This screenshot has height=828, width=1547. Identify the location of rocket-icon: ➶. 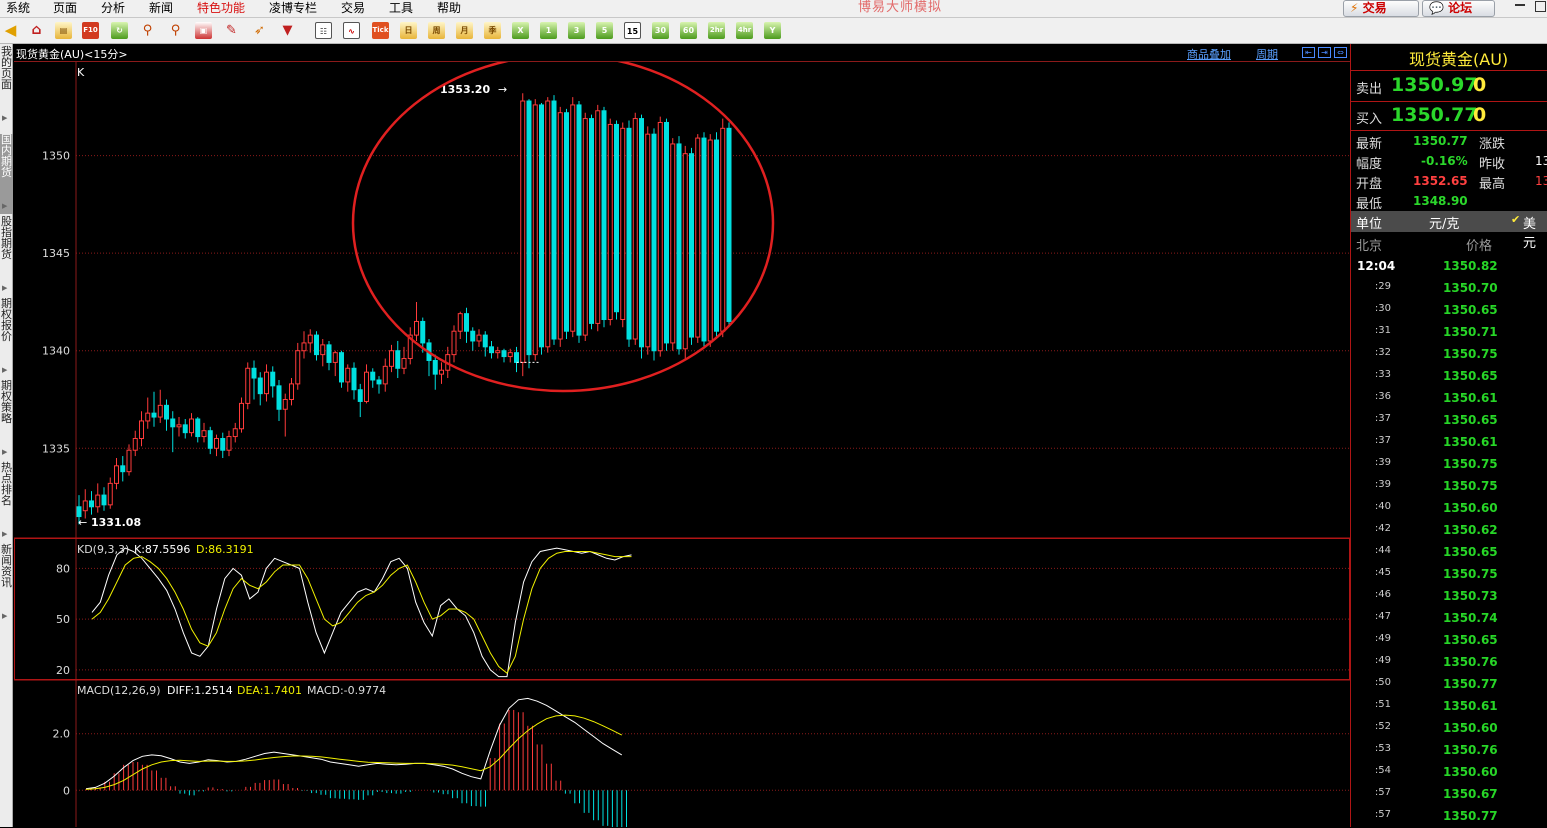
(259, 30).